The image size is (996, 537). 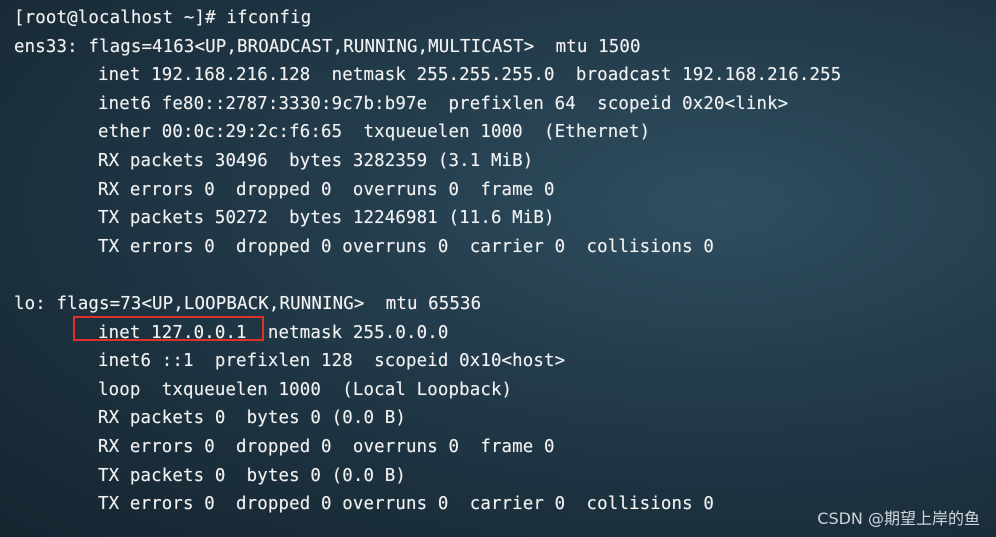 What do you see at coordinates (252, 418) in the screenshot?
I see `lo-rx-packets-line: RX packets 0 bytes 0 (0.0 B)` at bounding box center [252, 418].